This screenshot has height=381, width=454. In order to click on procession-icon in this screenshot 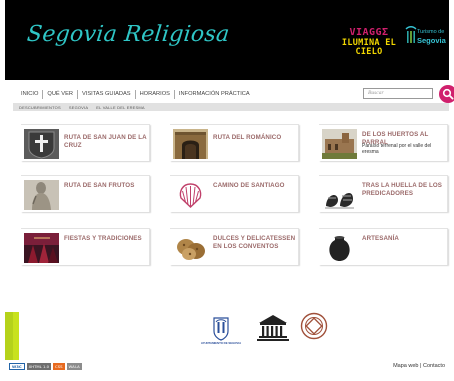, I will do `click(41, 248)`.